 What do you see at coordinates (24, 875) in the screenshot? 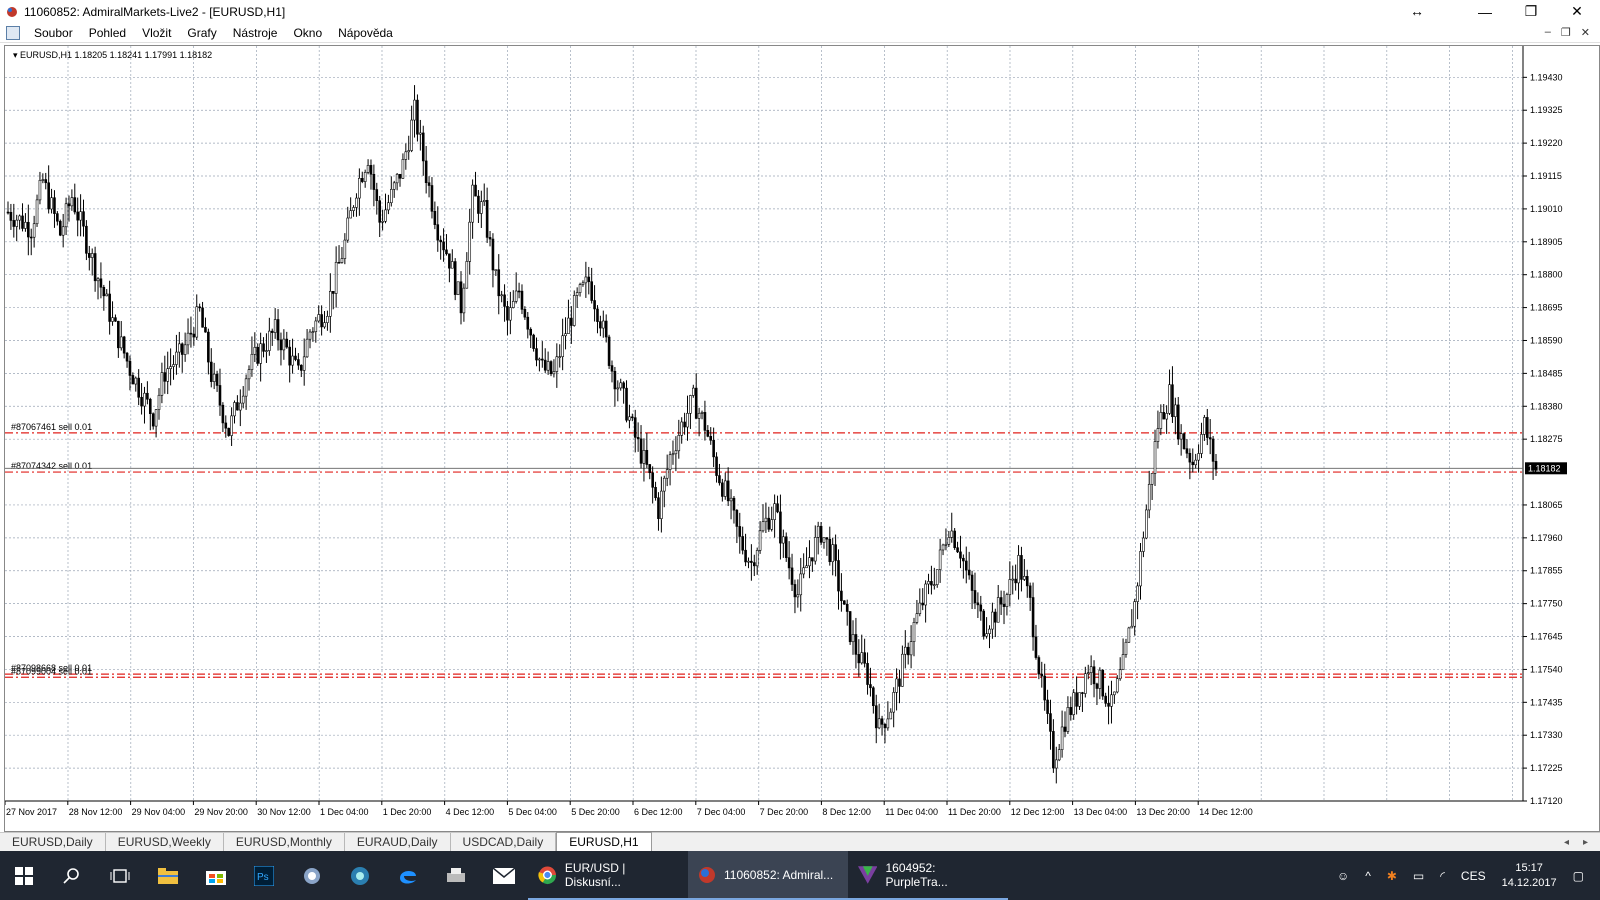
I see `start-button` at bounding box center [24, 875].